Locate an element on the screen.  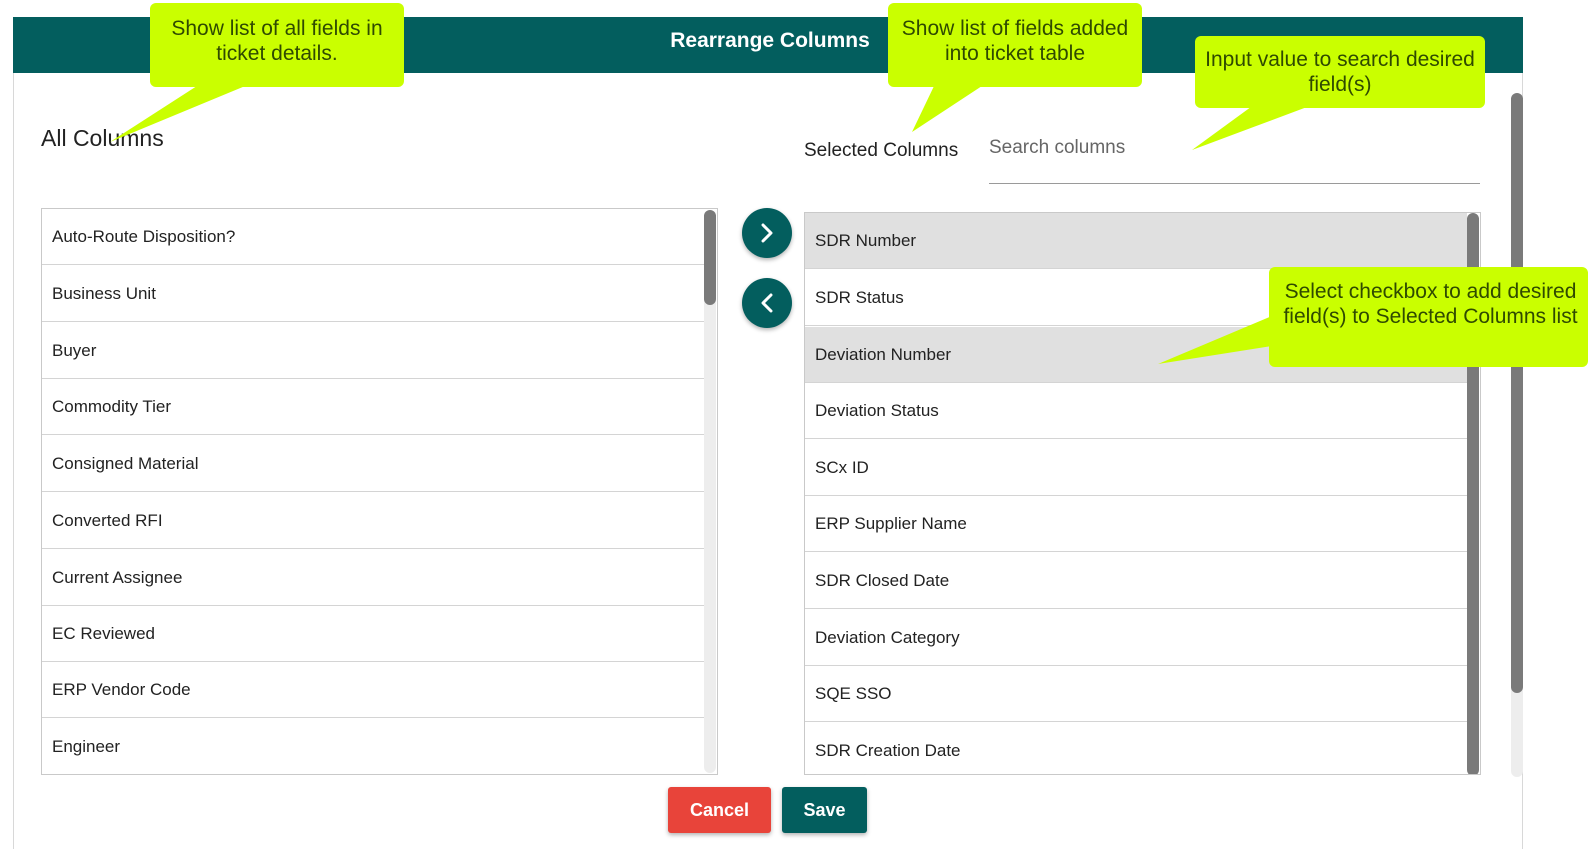
checkbox-callout-pointer is located at coordinates (1215, 340).